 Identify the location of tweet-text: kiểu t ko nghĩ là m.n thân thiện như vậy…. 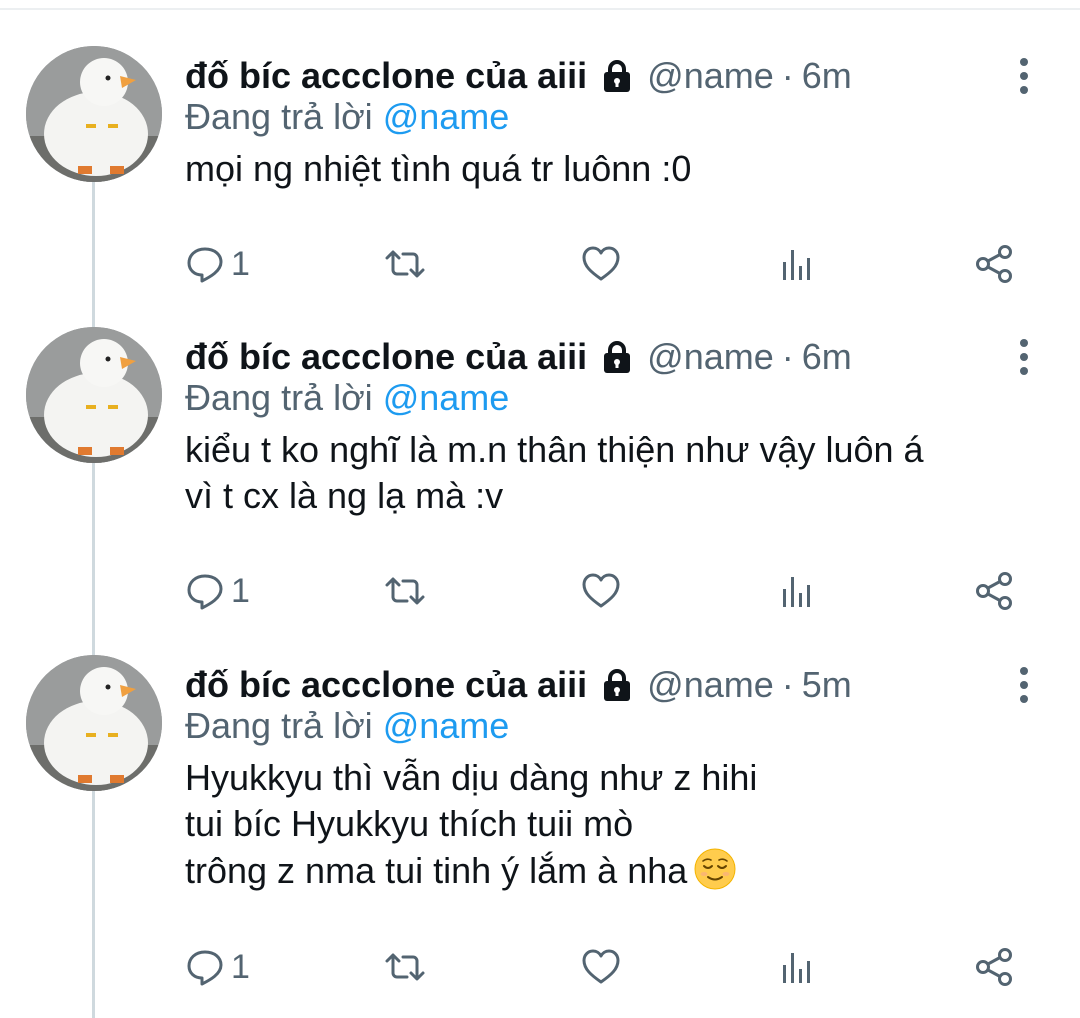
(554, 472).